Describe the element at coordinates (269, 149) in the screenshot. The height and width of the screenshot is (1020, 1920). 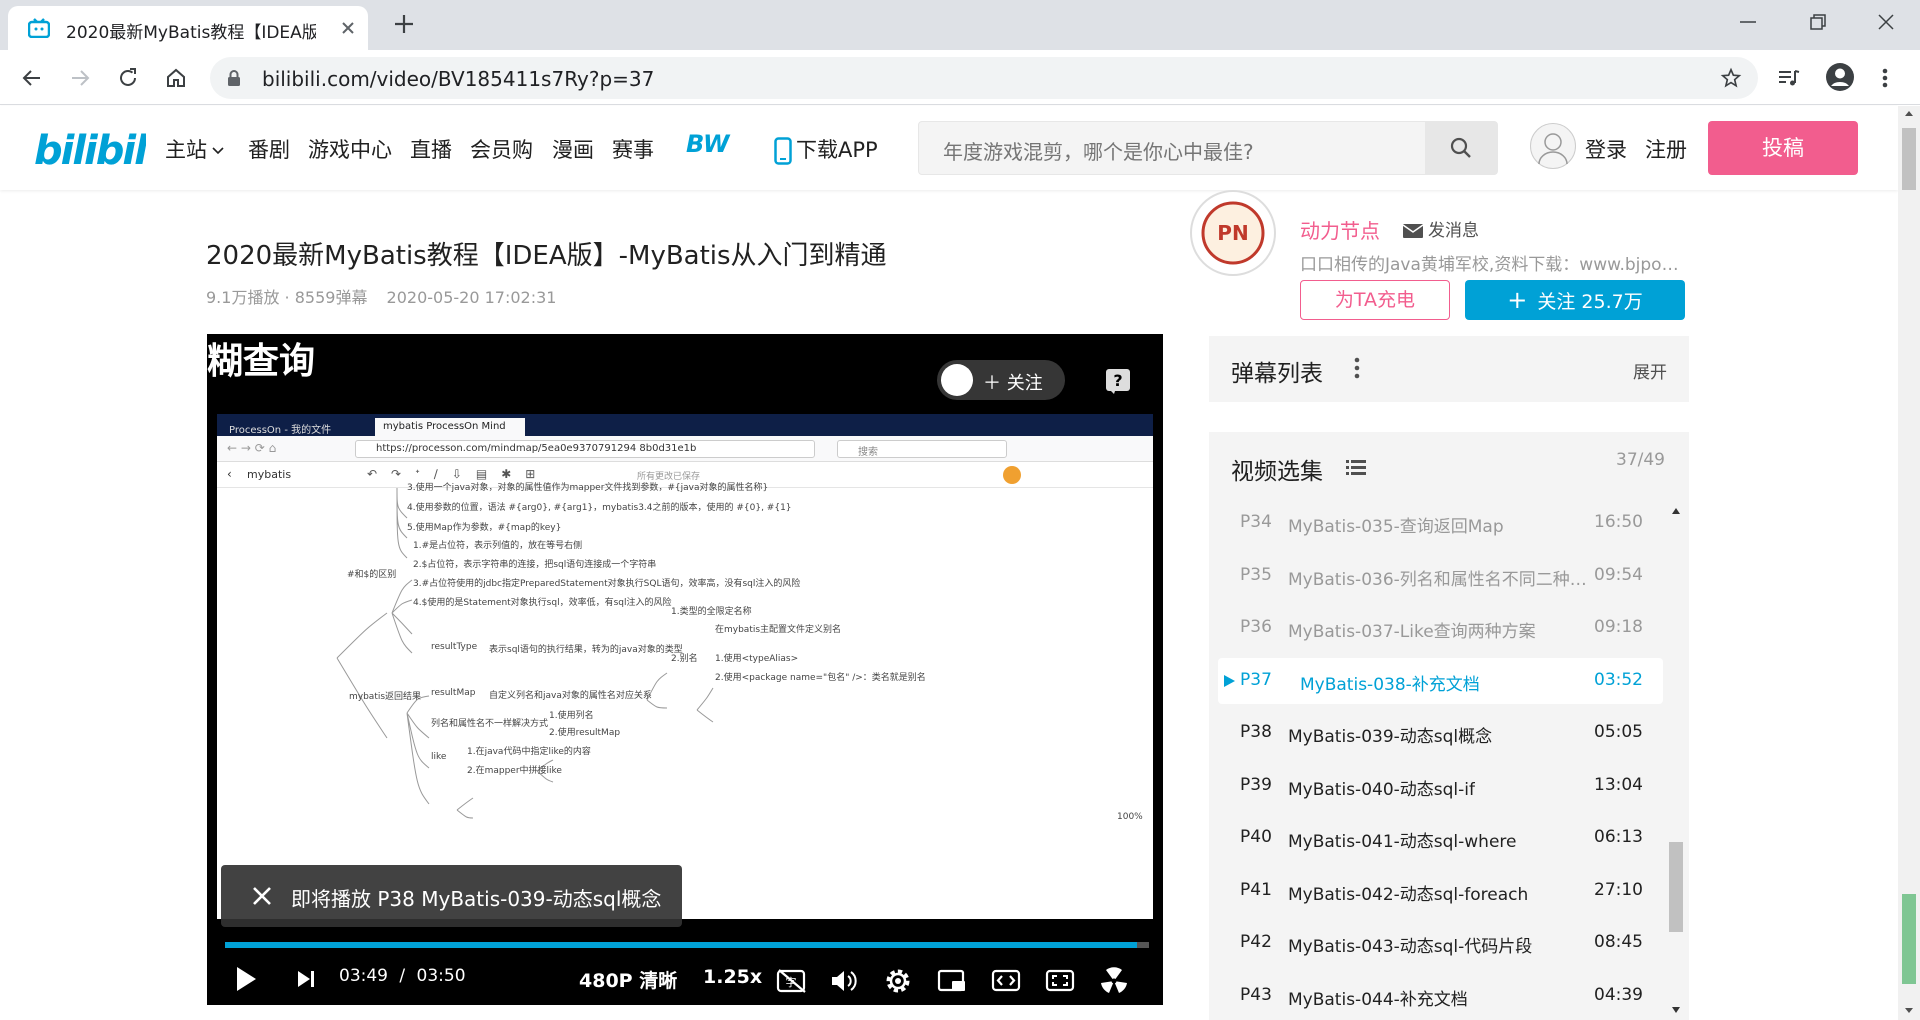
I see `nav-bangumi: 番剧` at that location.